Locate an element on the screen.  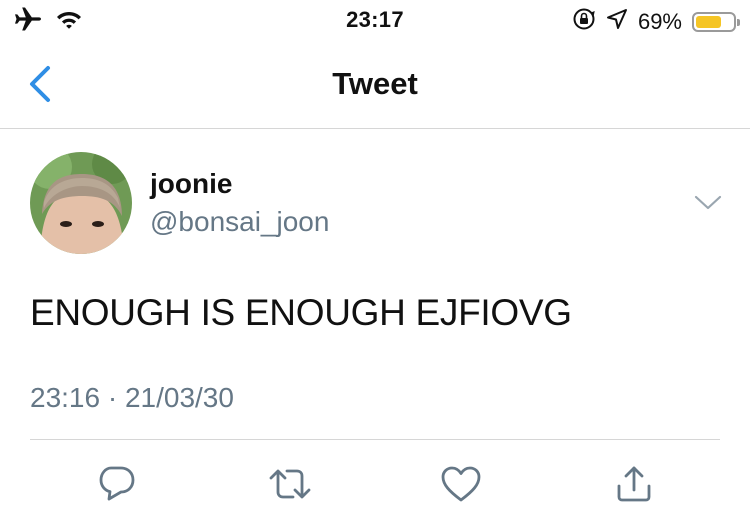
tweet-text: ENOUGH IS ENOUGH EJFIOVG is located at coordinates (301, 312).